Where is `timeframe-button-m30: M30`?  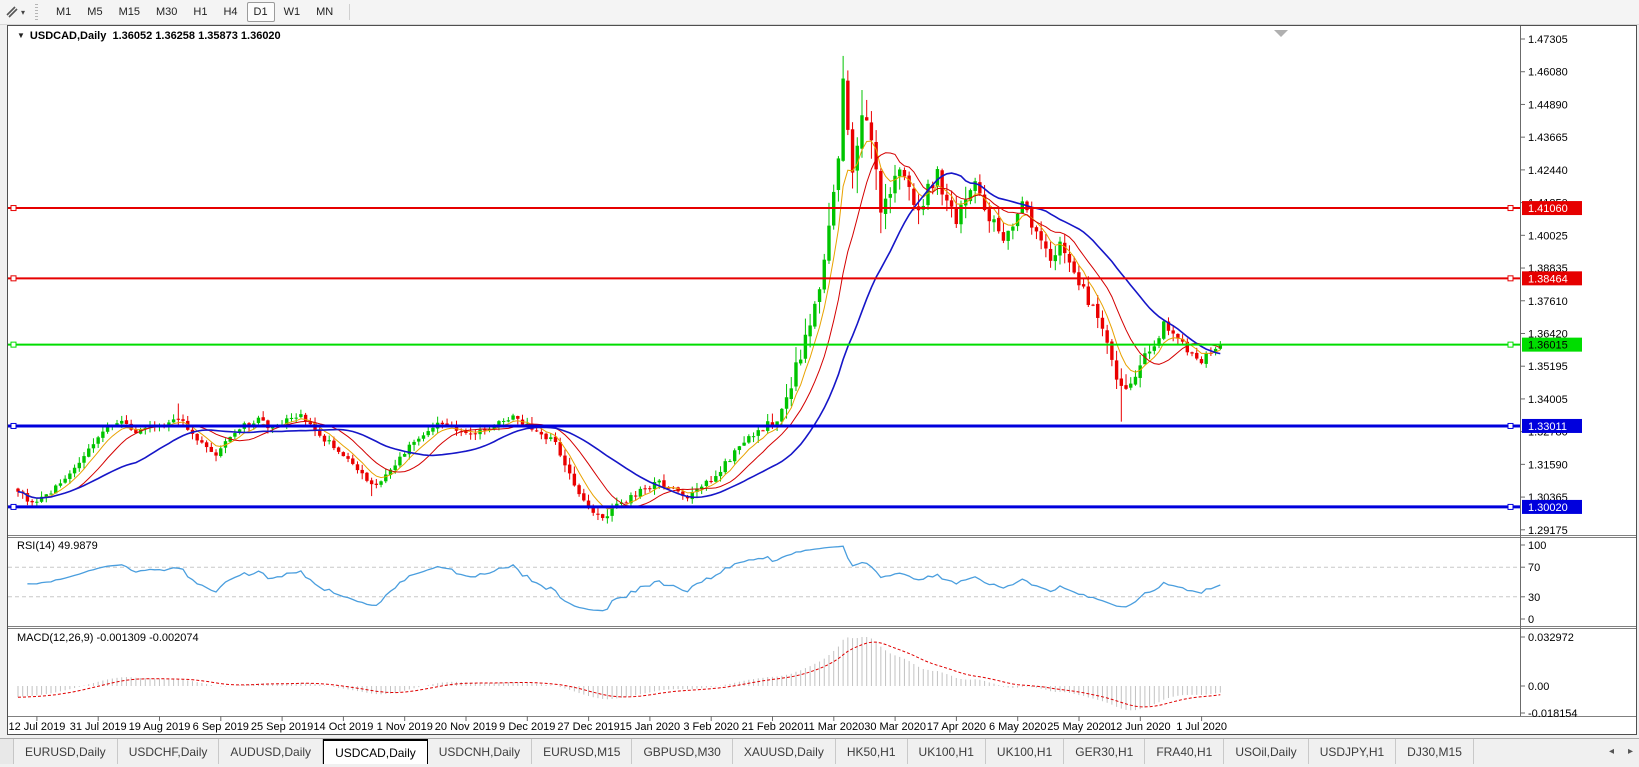
timeframe-button-m30: M30 is located at coordinates (166, 12).